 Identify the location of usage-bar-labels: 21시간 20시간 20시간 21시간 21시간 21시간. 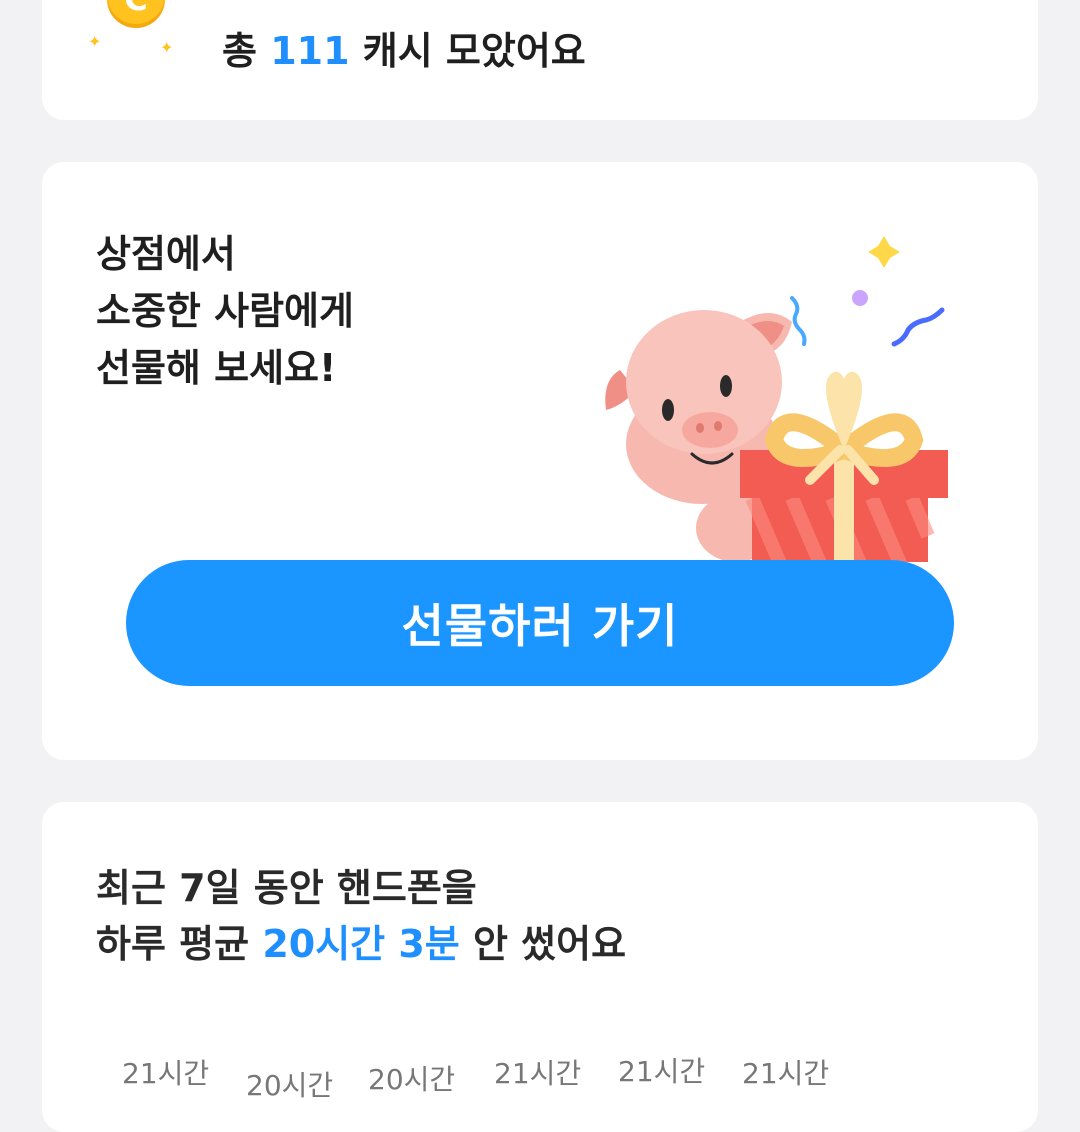
(552, 1077).